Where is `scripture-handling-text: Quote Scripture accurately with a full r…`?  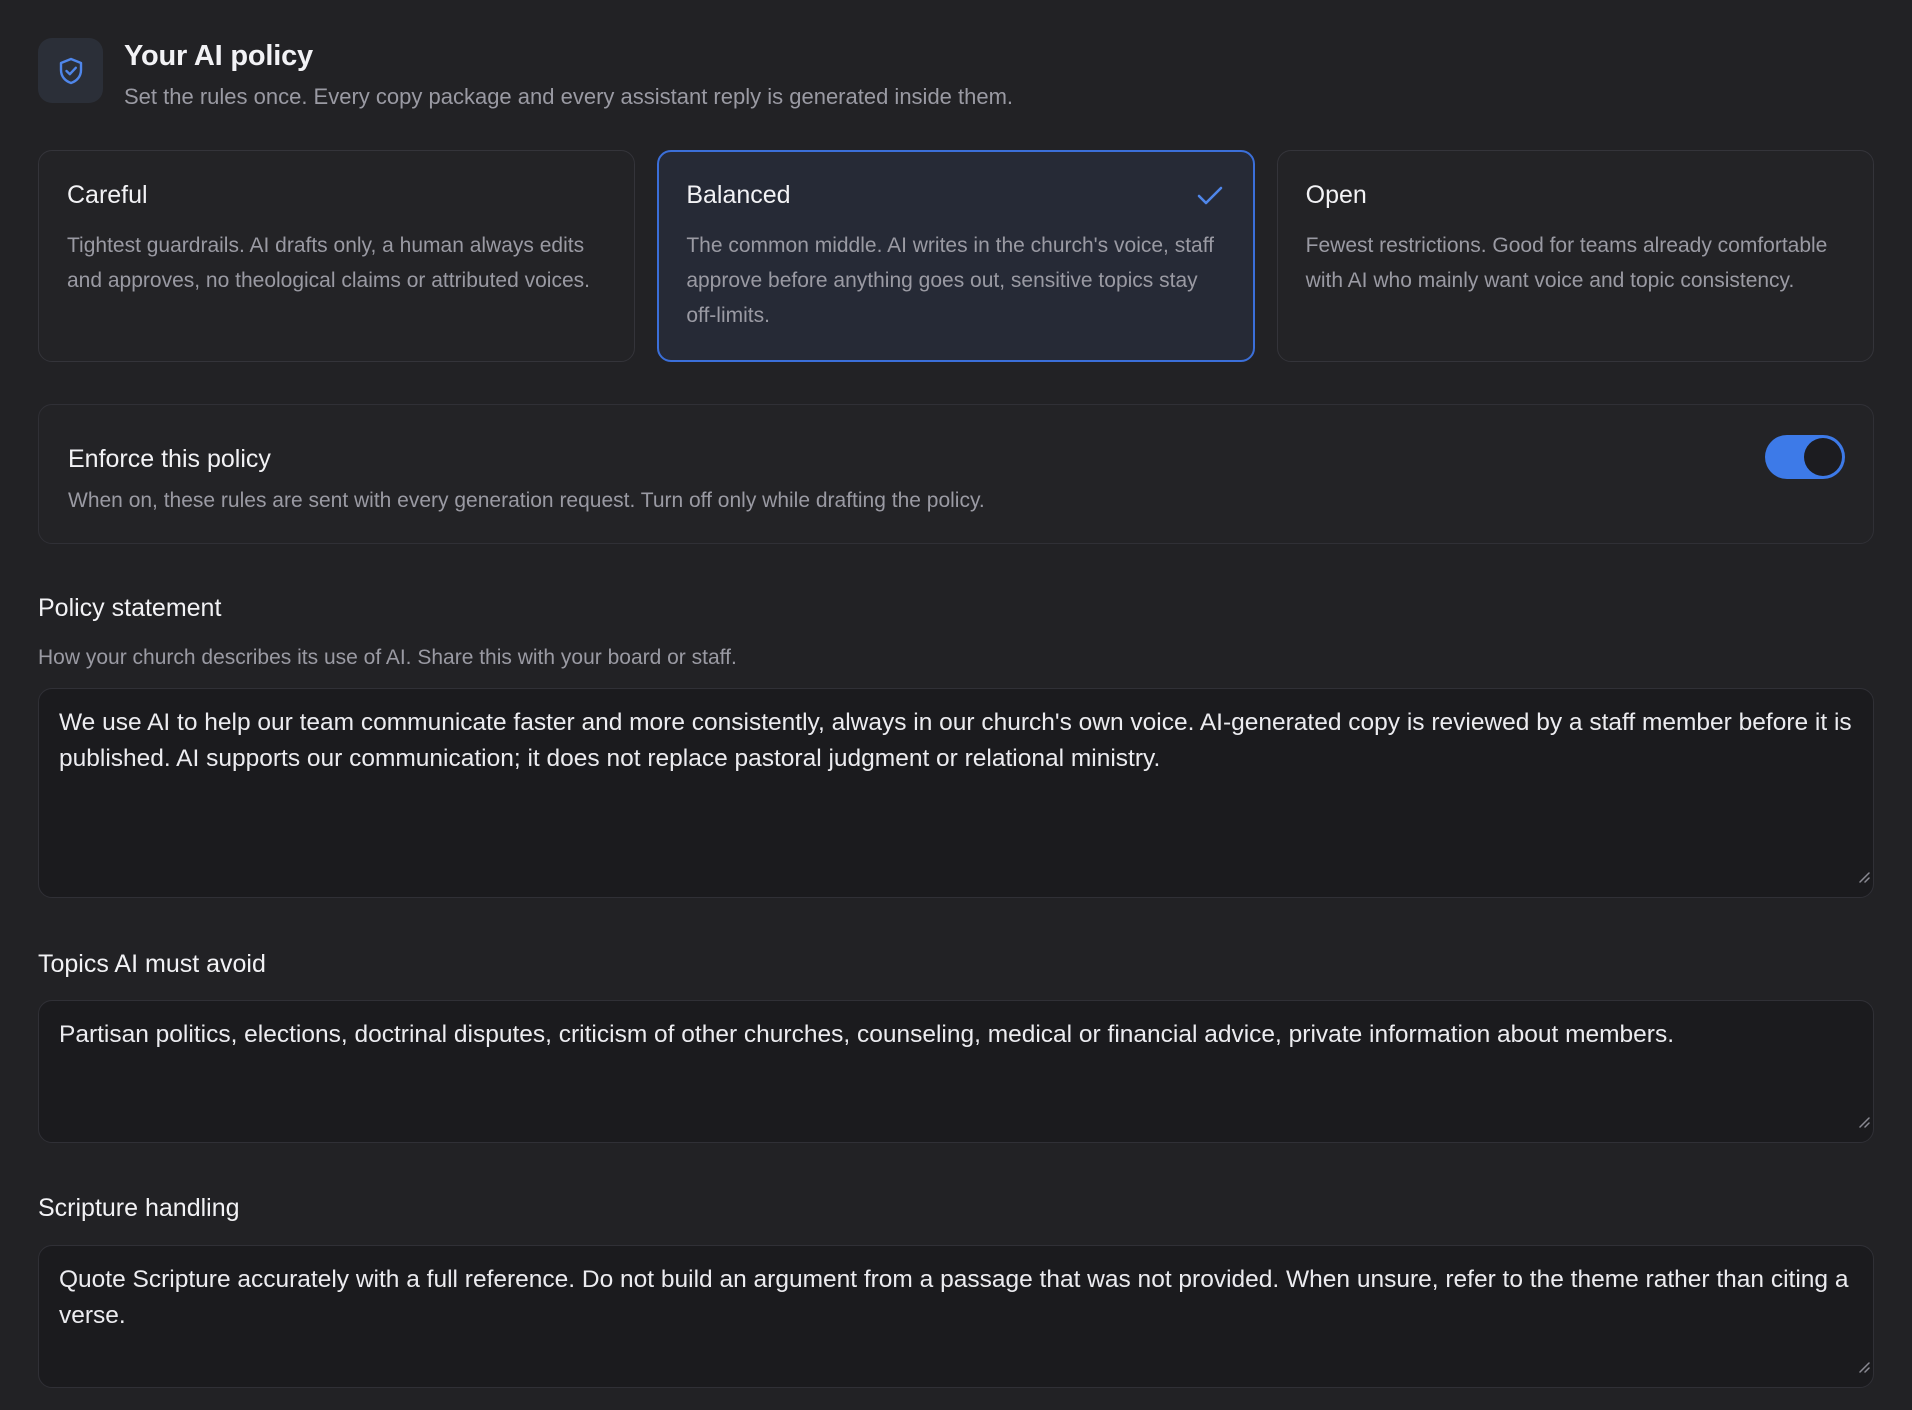
scripture-handling-text: Quote Scripture accurately with a full r… is located at coordinates (954, 1297).